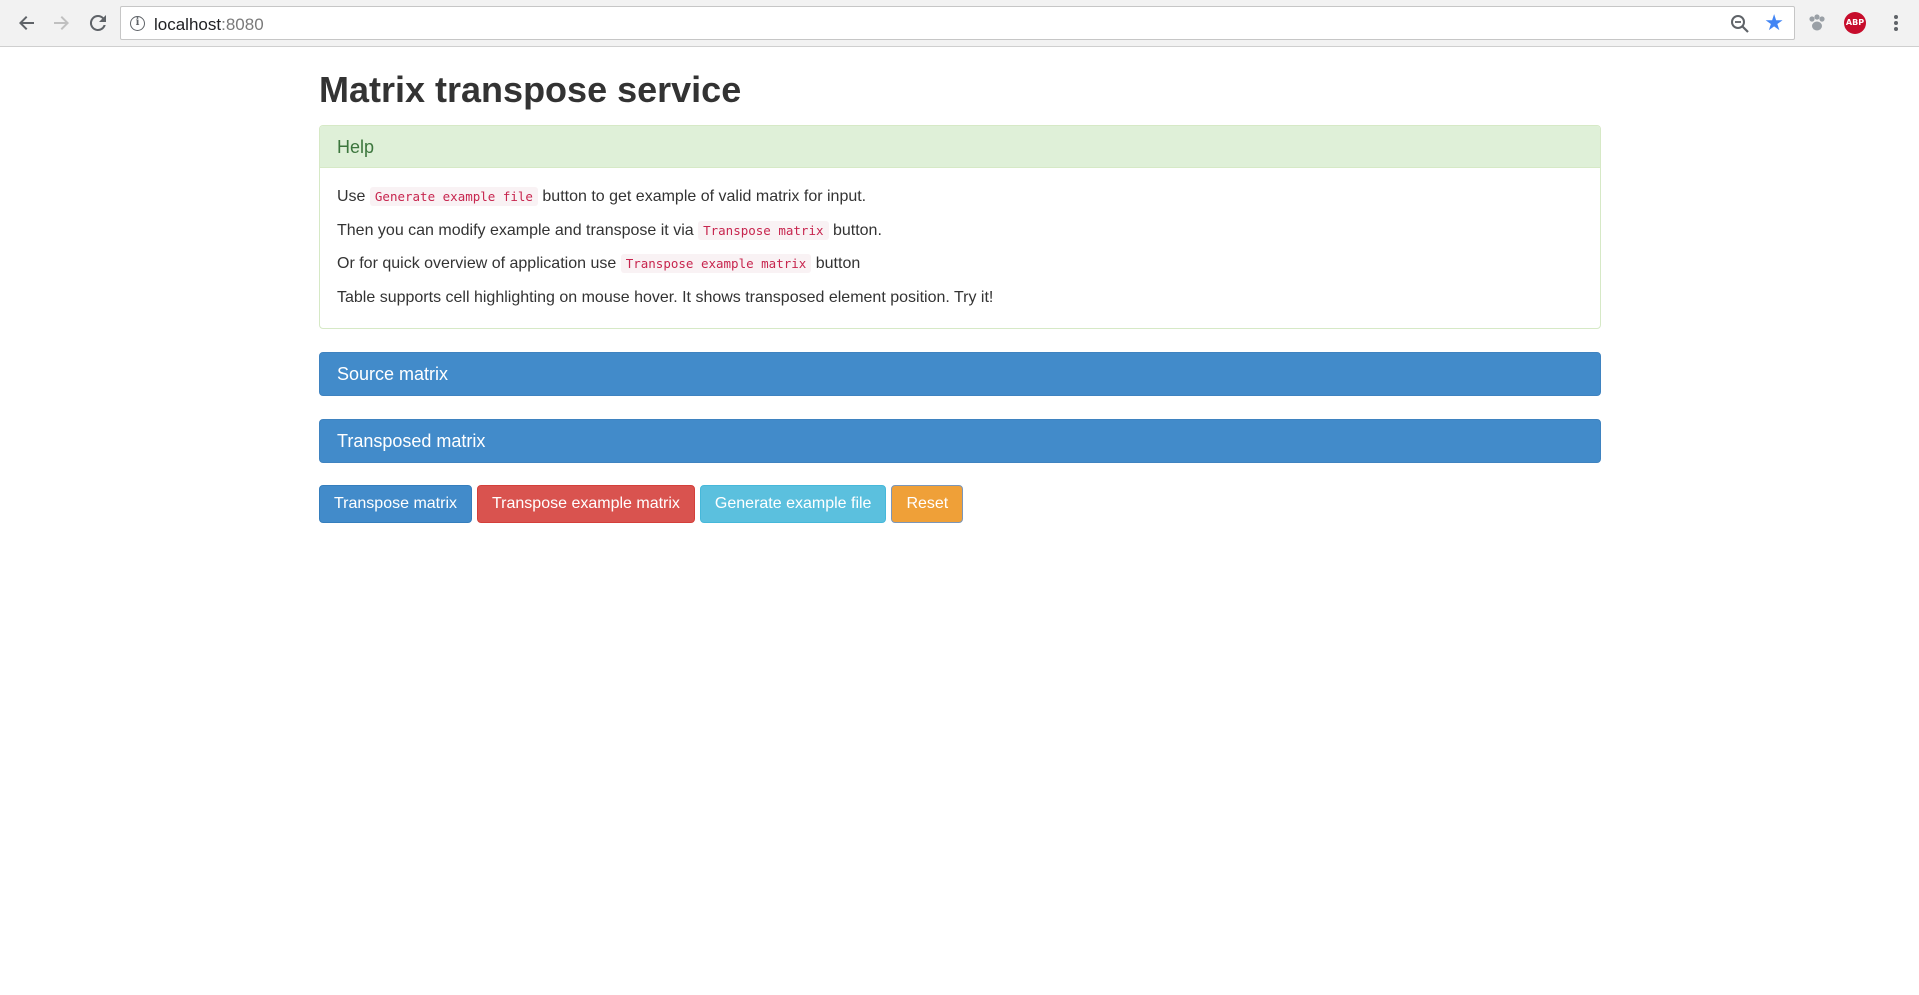 This screenshot has height=995, width=1919. What do you see at coordinates (1817, 23) in the screenshot?
I see `extension-paw-icon` at bounding box center [1817, 23].